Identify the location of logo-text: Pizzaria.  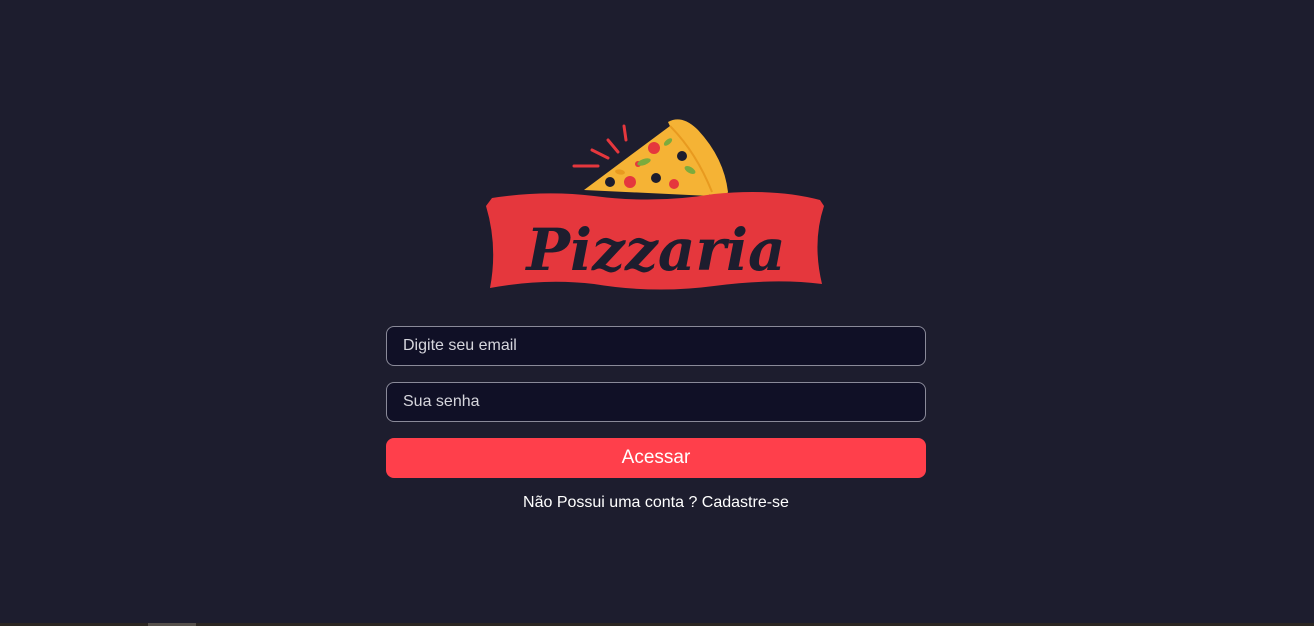
(654, 250).